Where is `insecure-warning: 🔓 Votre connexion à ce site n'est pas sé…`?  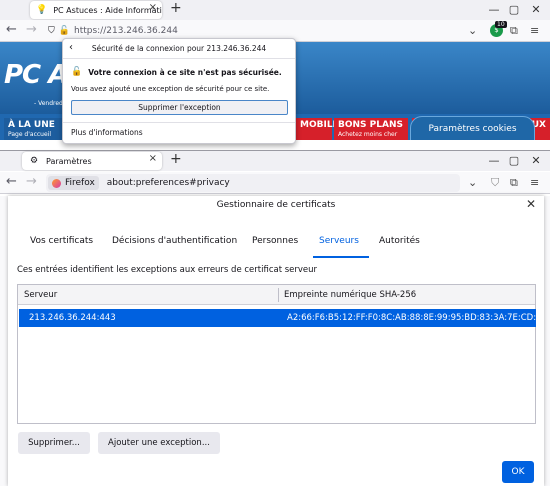
insecure-warning: 🔓 Votre connexion à ce site n'est pas sé… is located at coordinates (176, 72).